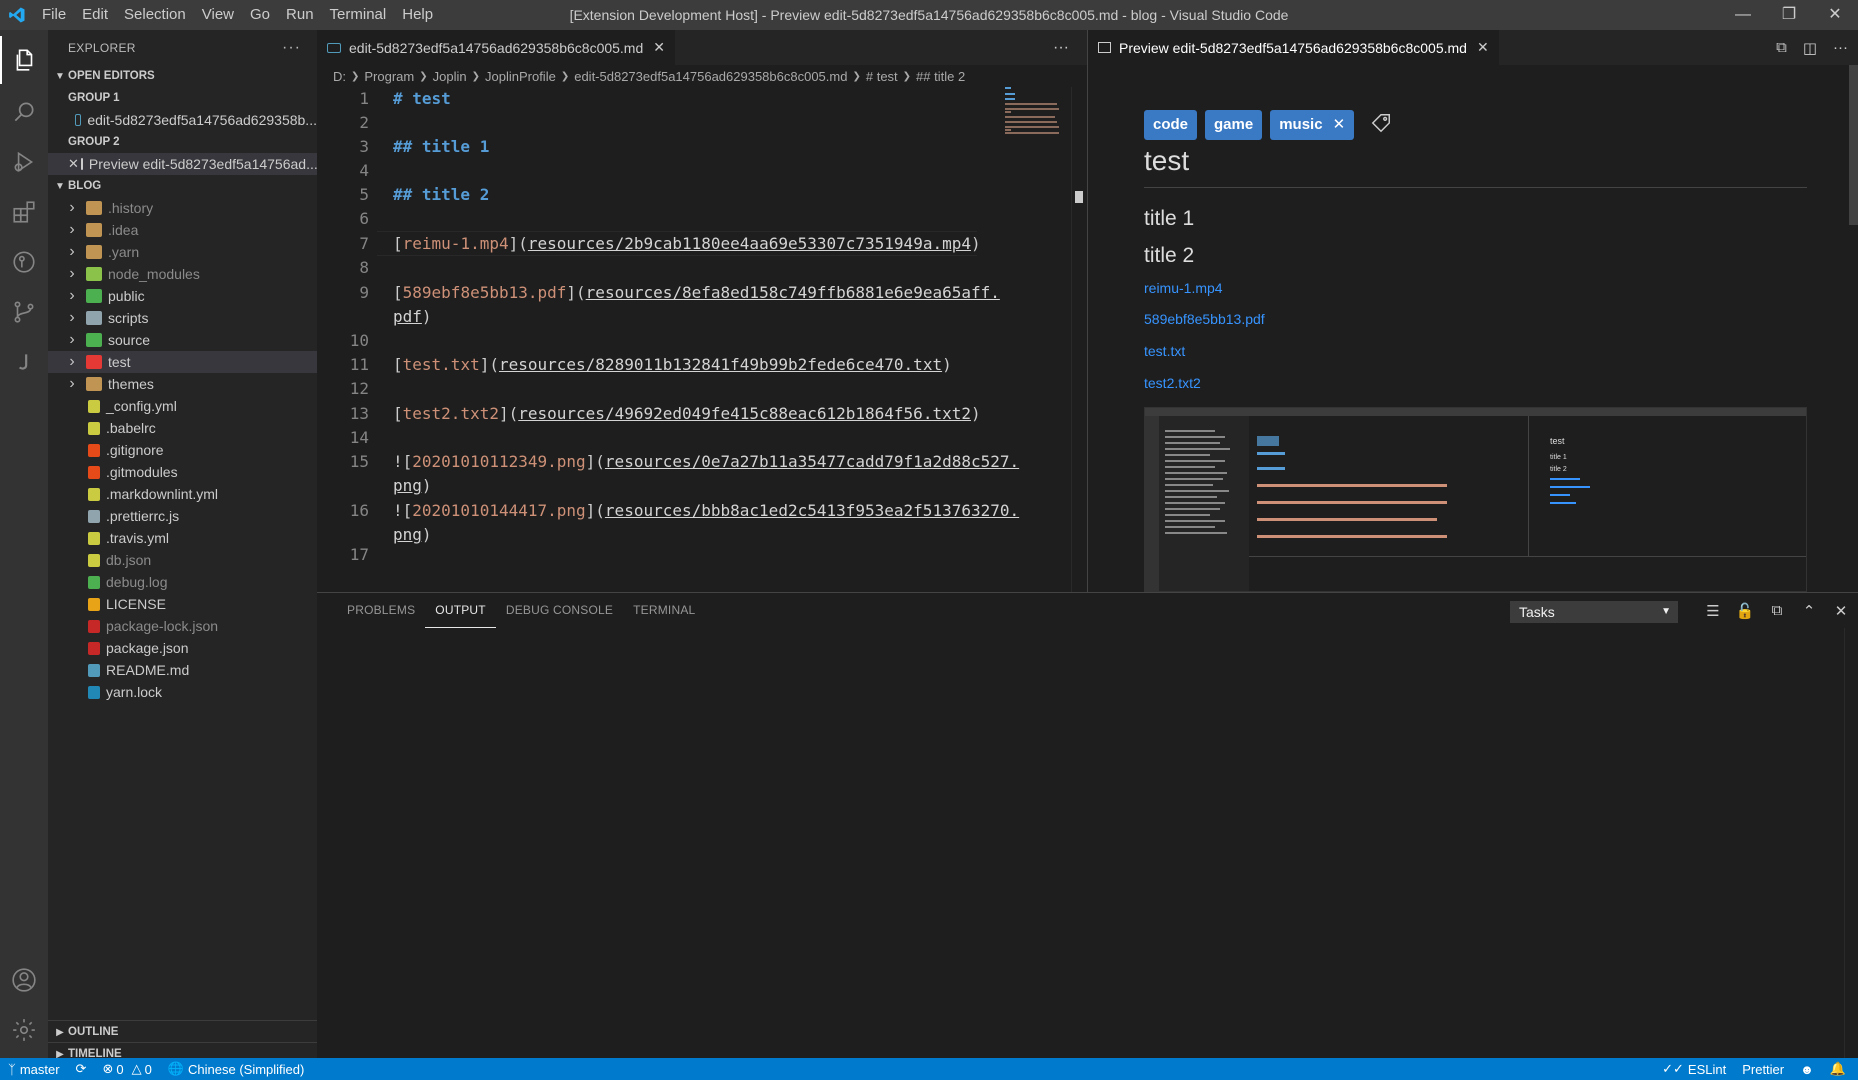  I want to click on blog-folder-section: ▼ BLOG, so click(182, 186).